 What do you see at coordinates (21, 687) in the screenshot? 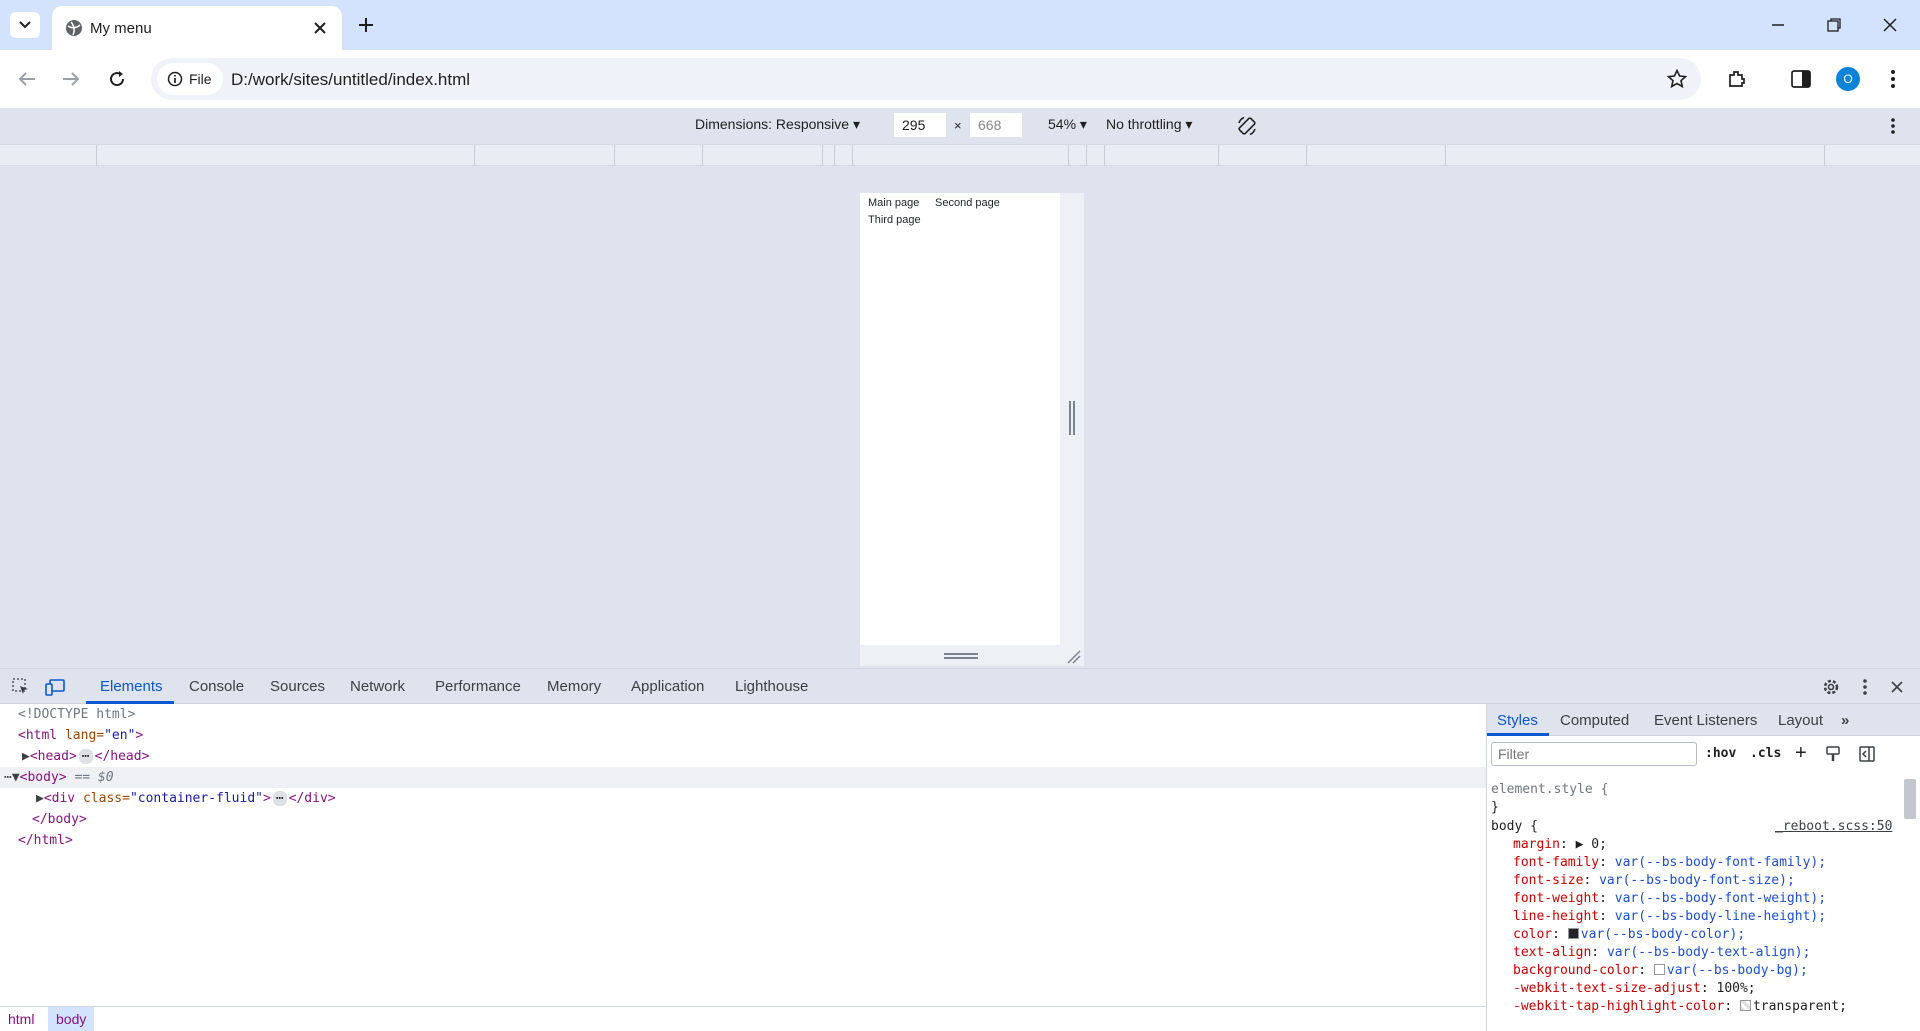
I see `inspect-element-button` at bounding box center [21, 687].